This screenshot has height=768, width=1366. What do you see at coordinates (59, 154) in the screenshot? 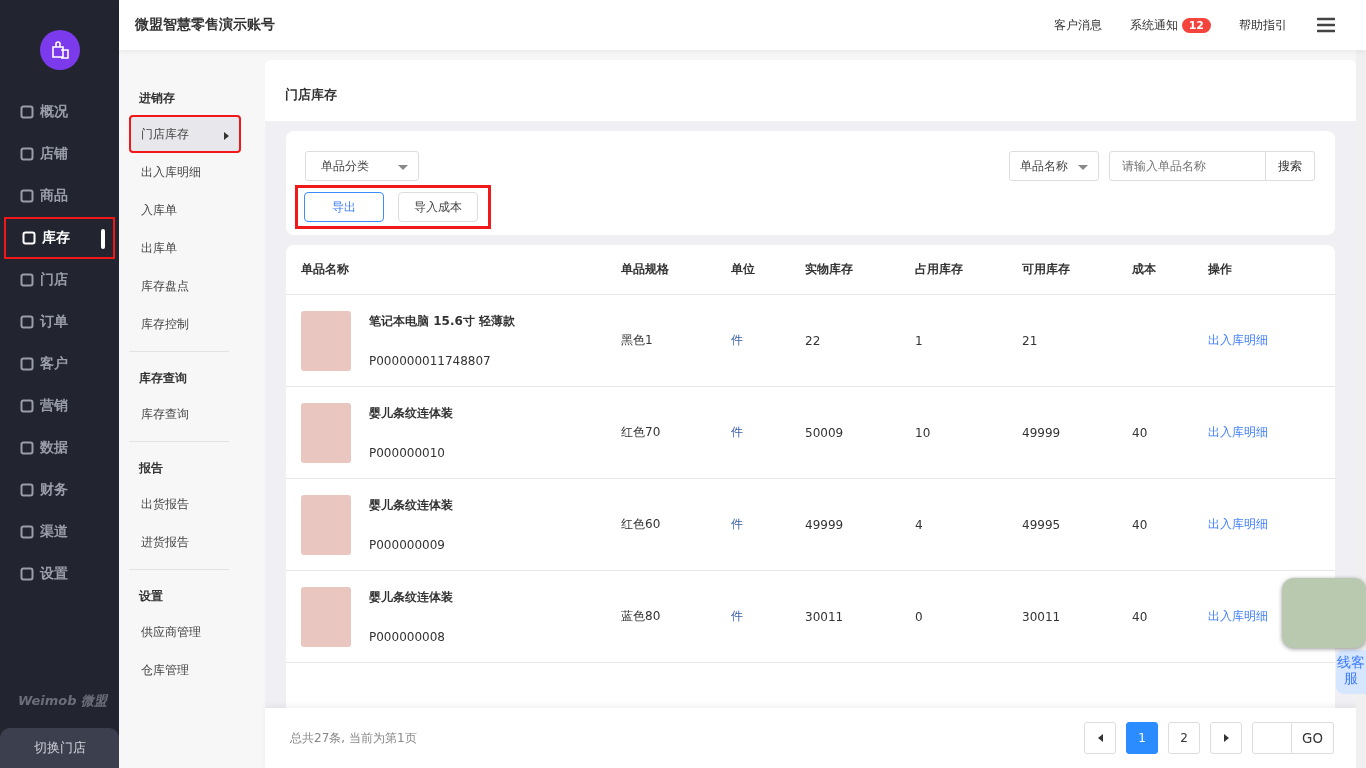
I see `nav-item: 店铺` at bounding box center [59, 154].